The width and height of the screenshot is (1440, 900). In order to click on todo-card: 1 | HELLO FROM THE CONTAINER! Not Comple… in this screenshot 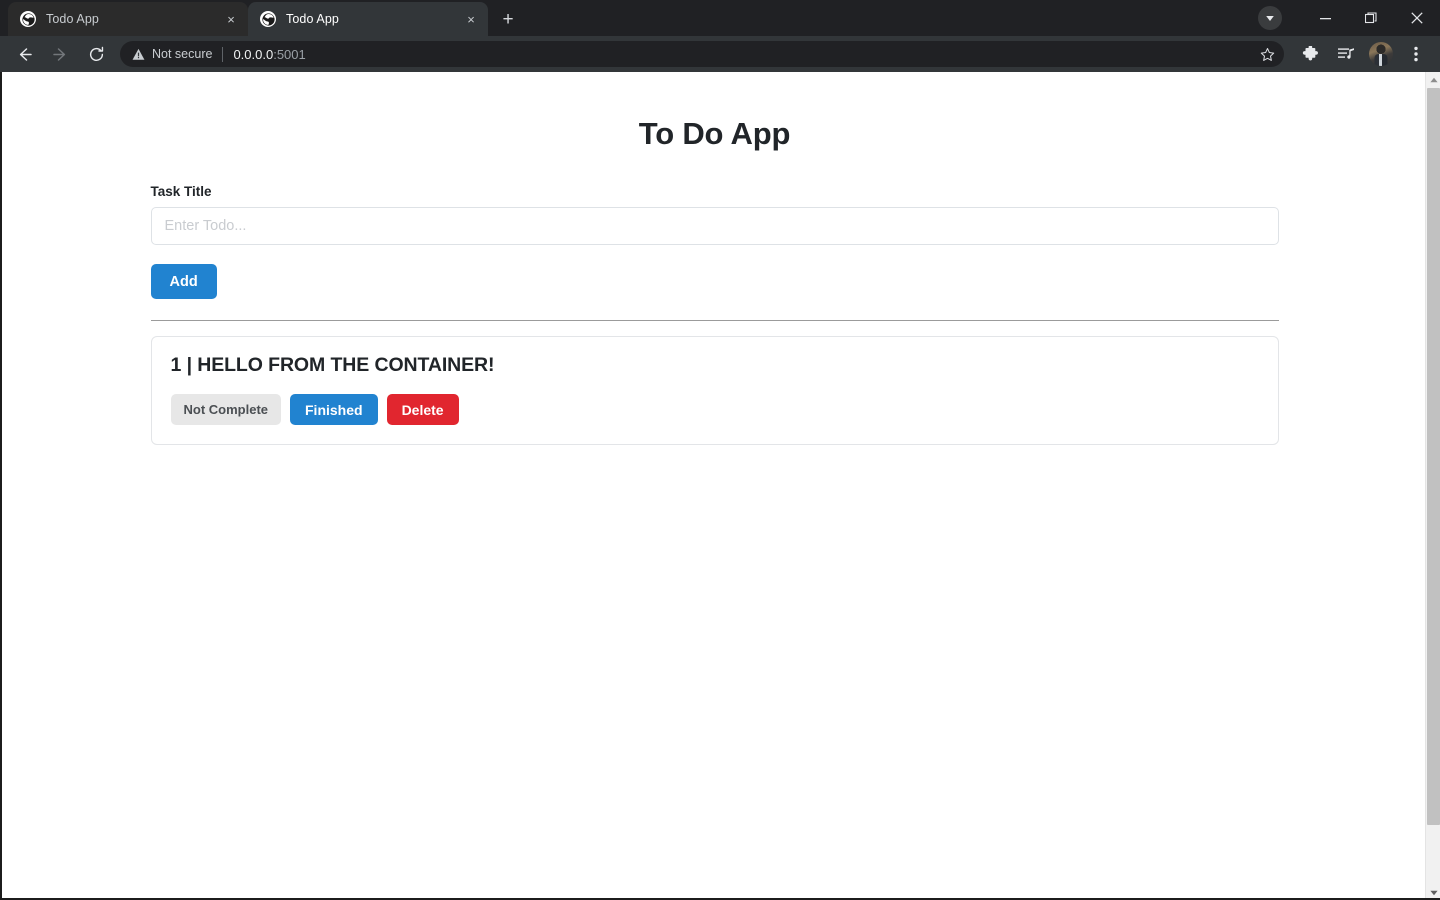, I will do `click(714, 390)`.